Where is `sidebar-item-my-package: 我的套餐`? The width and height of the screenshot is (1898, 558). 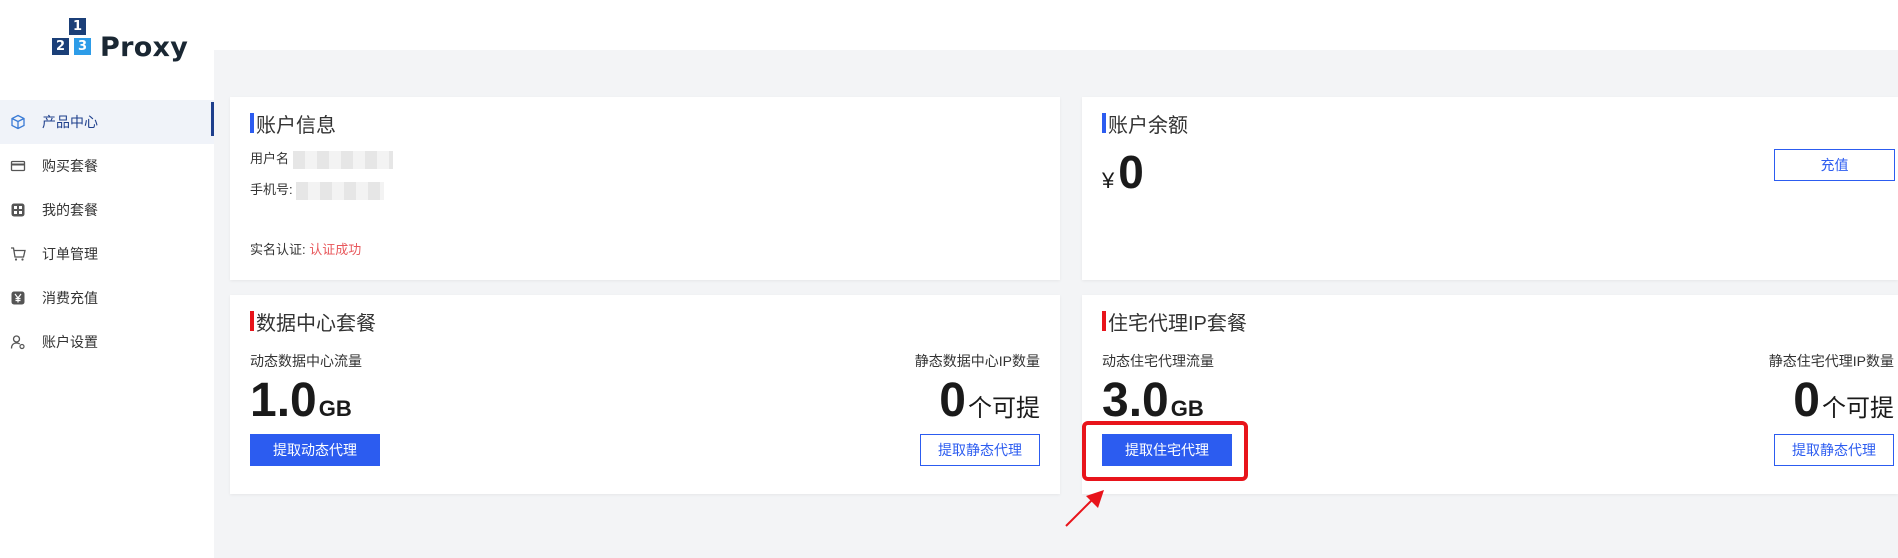 sidebar-item-my-package: 我的套餐 is located at coordinates (107, 210).